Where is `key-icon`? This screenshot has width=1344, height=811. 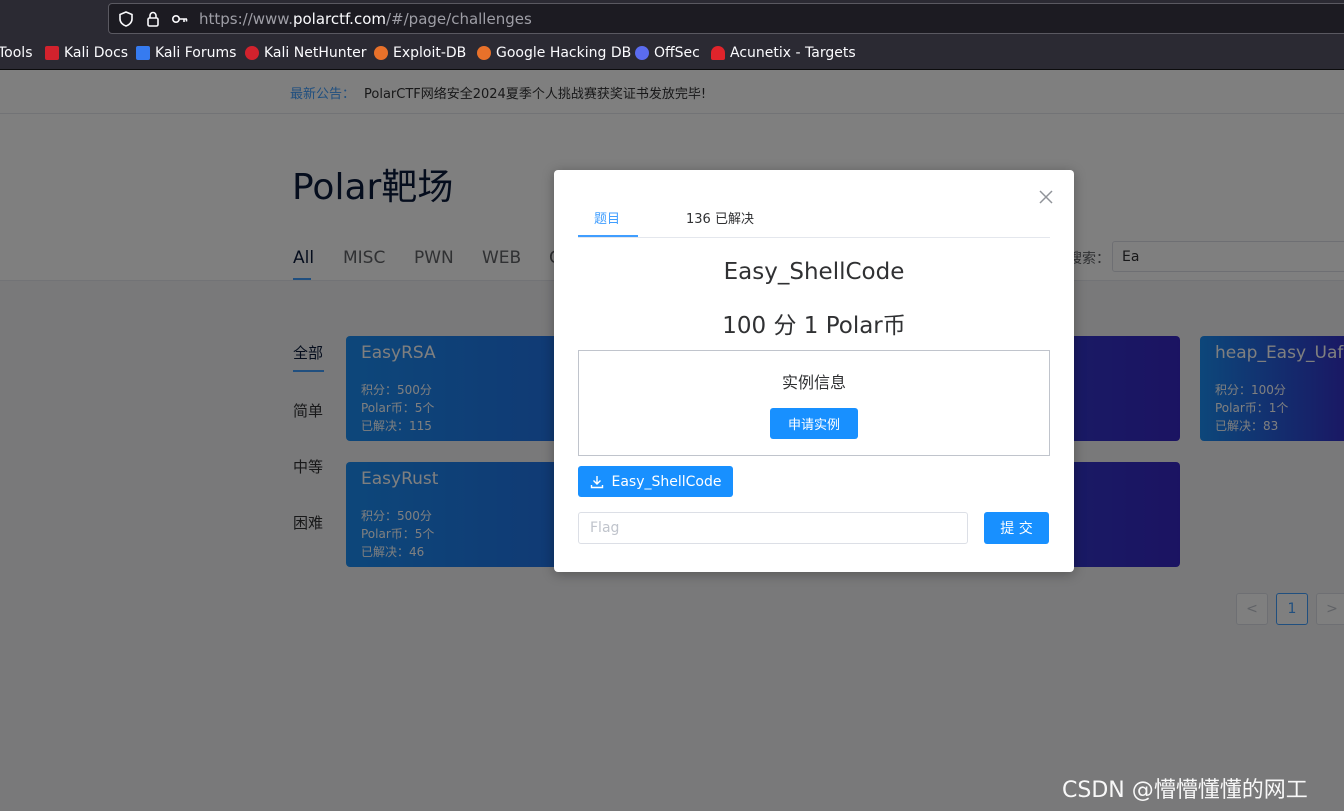 key-icon is located at coordinates (180, 19).